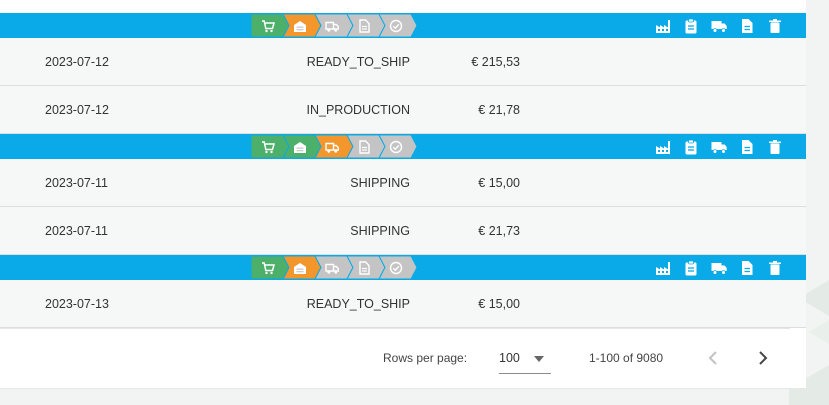 Image resolution: width=829 pixels, height=405 pixels. What do you see at coordinates (626, 358) in the screenshot?
I see `pagination-range: 1-100 of 9080` at bounding box center [626, 358].